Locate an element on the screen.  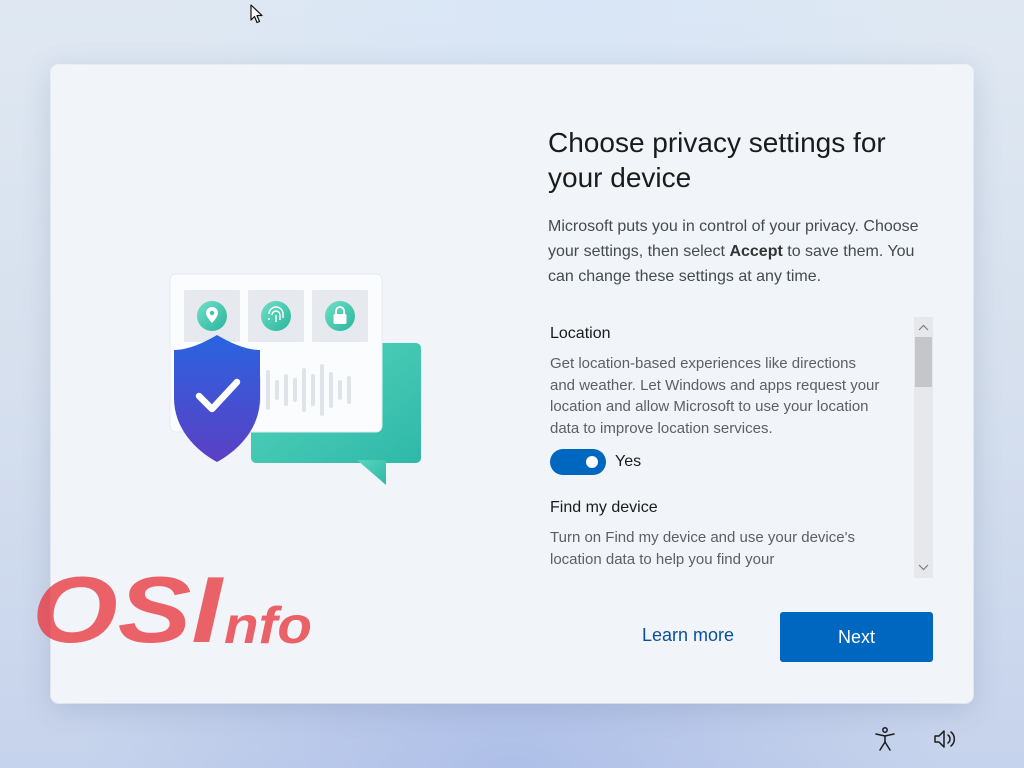
scroll-down-arrow-icon is located at coordinates (923, 567).